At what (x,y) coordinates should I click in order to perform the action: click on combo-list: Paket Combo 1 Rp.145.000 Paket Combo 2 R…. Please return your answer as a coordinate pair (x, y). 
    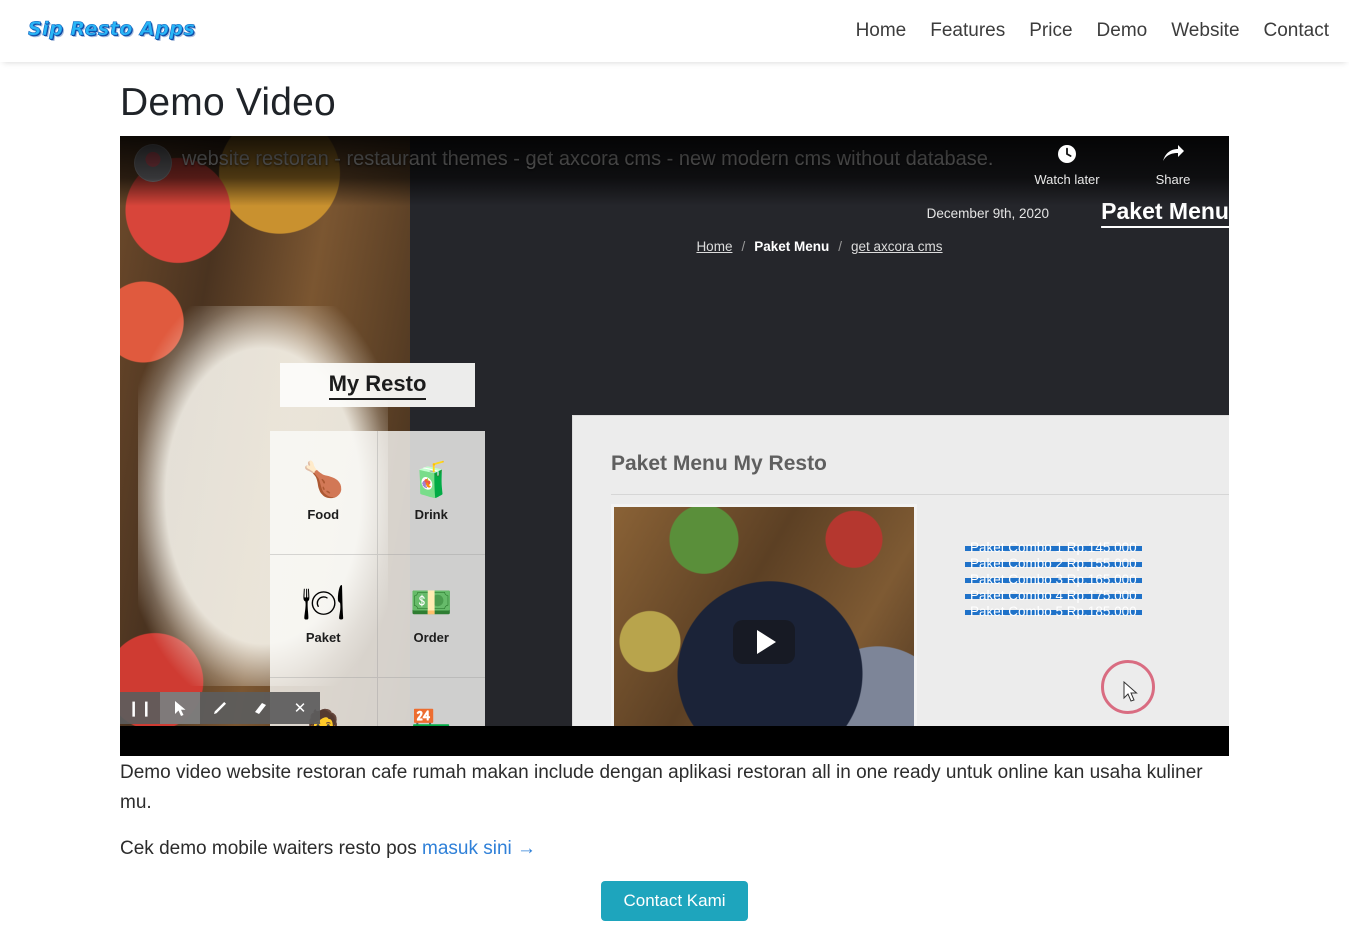
    Looking at the image, I should click on (1097, 583).